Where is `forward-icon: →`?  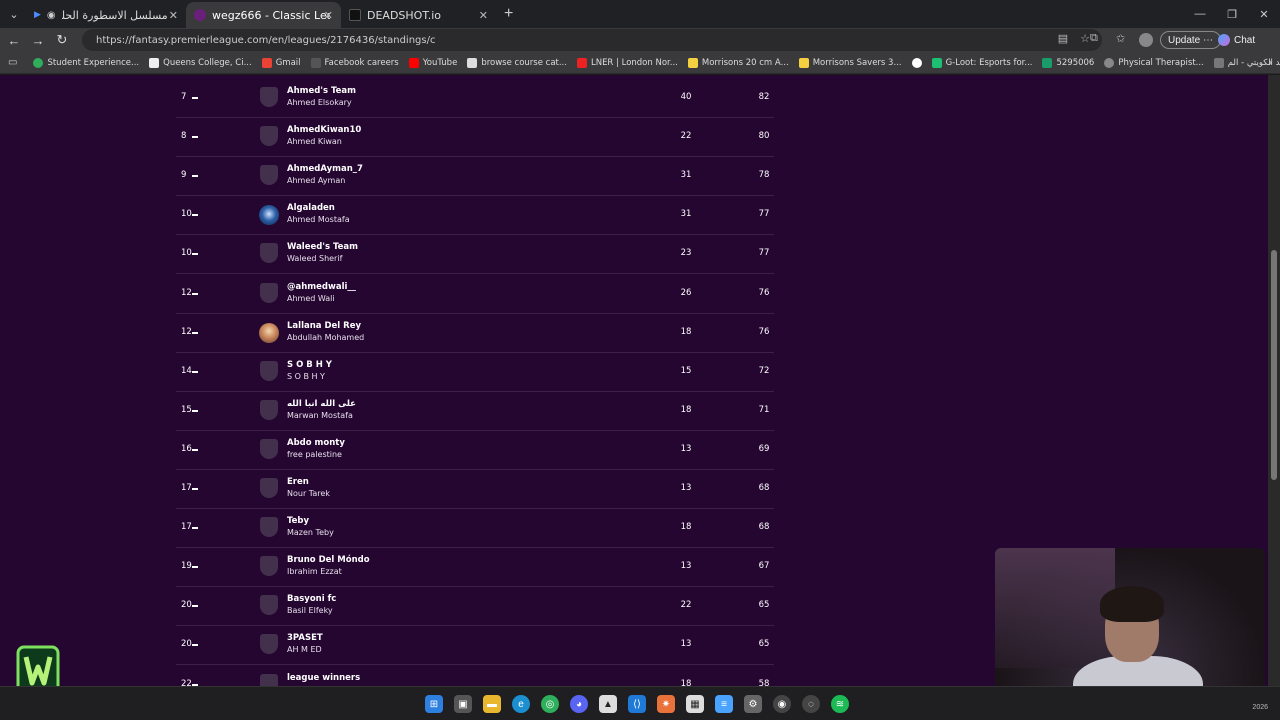 forward-icon: → is located at coordinates (38, 40).